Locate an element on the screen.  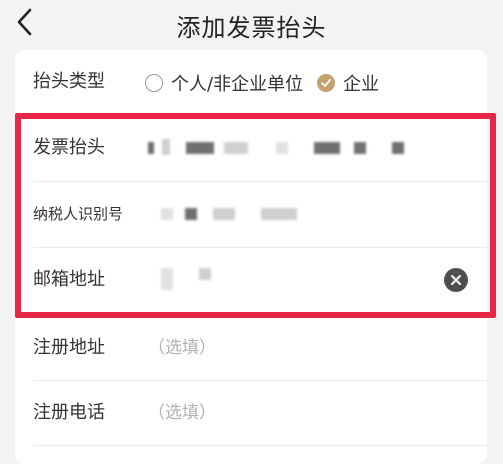
navigation-bar: 添加发票抬头 is located at coordinates (251, 24).